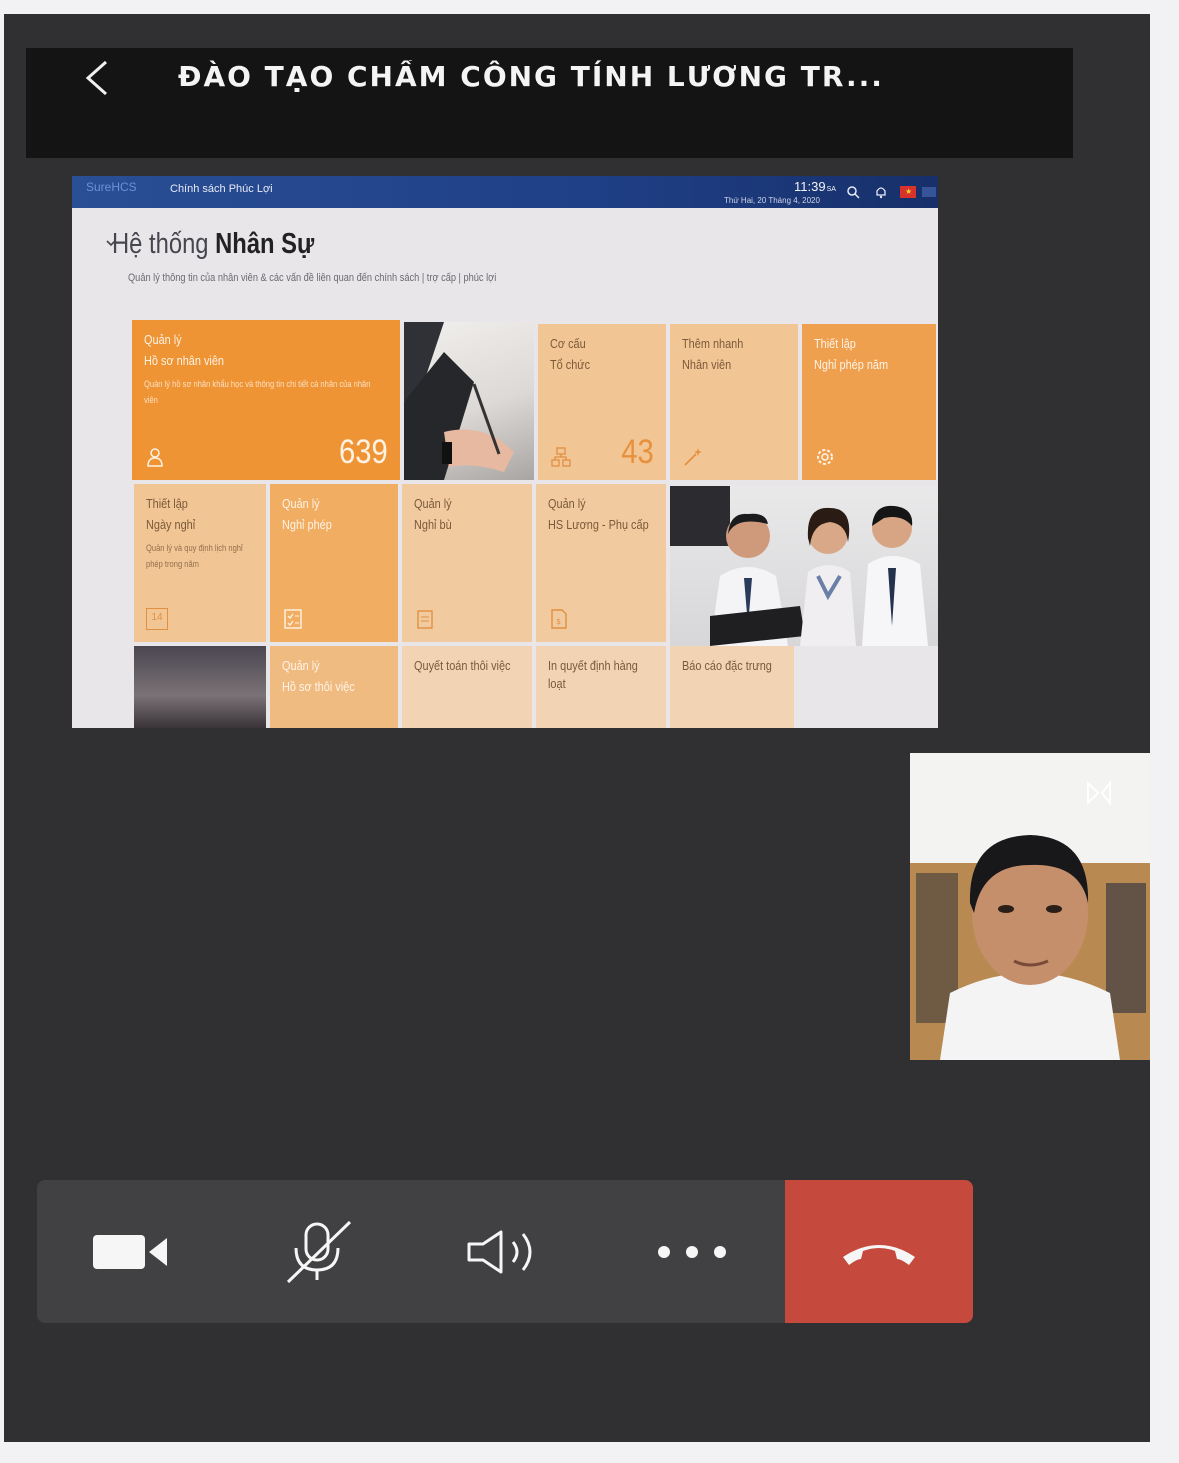 Image resolution: width=1179 pixels, height=1463 pixels. Describe the element at coordinates (601, 563) in the screenshot. I see `tile-salary-management: Quản lý HS Lương - Phụ cấp $` at that location.